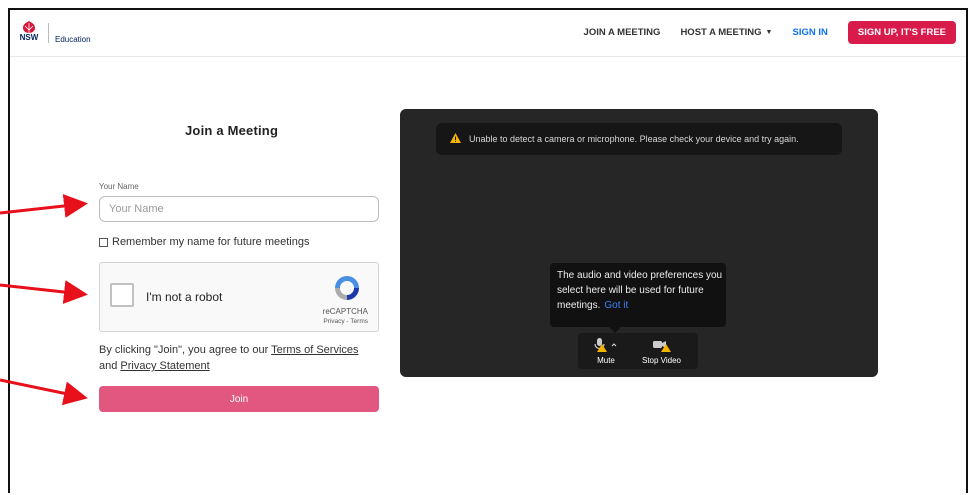  Describe the element at coordinates (44, 292) in the screenshot. I see `arrow-to-recaptcha` at that location.